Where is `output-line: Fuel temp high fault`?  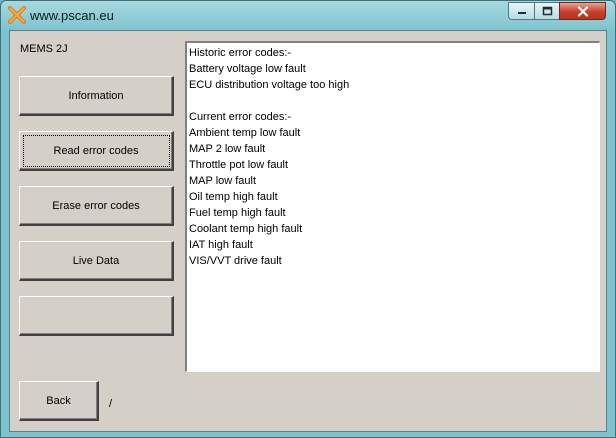
output-line: Fuel temp high fault is located at coordinates (237, 213).